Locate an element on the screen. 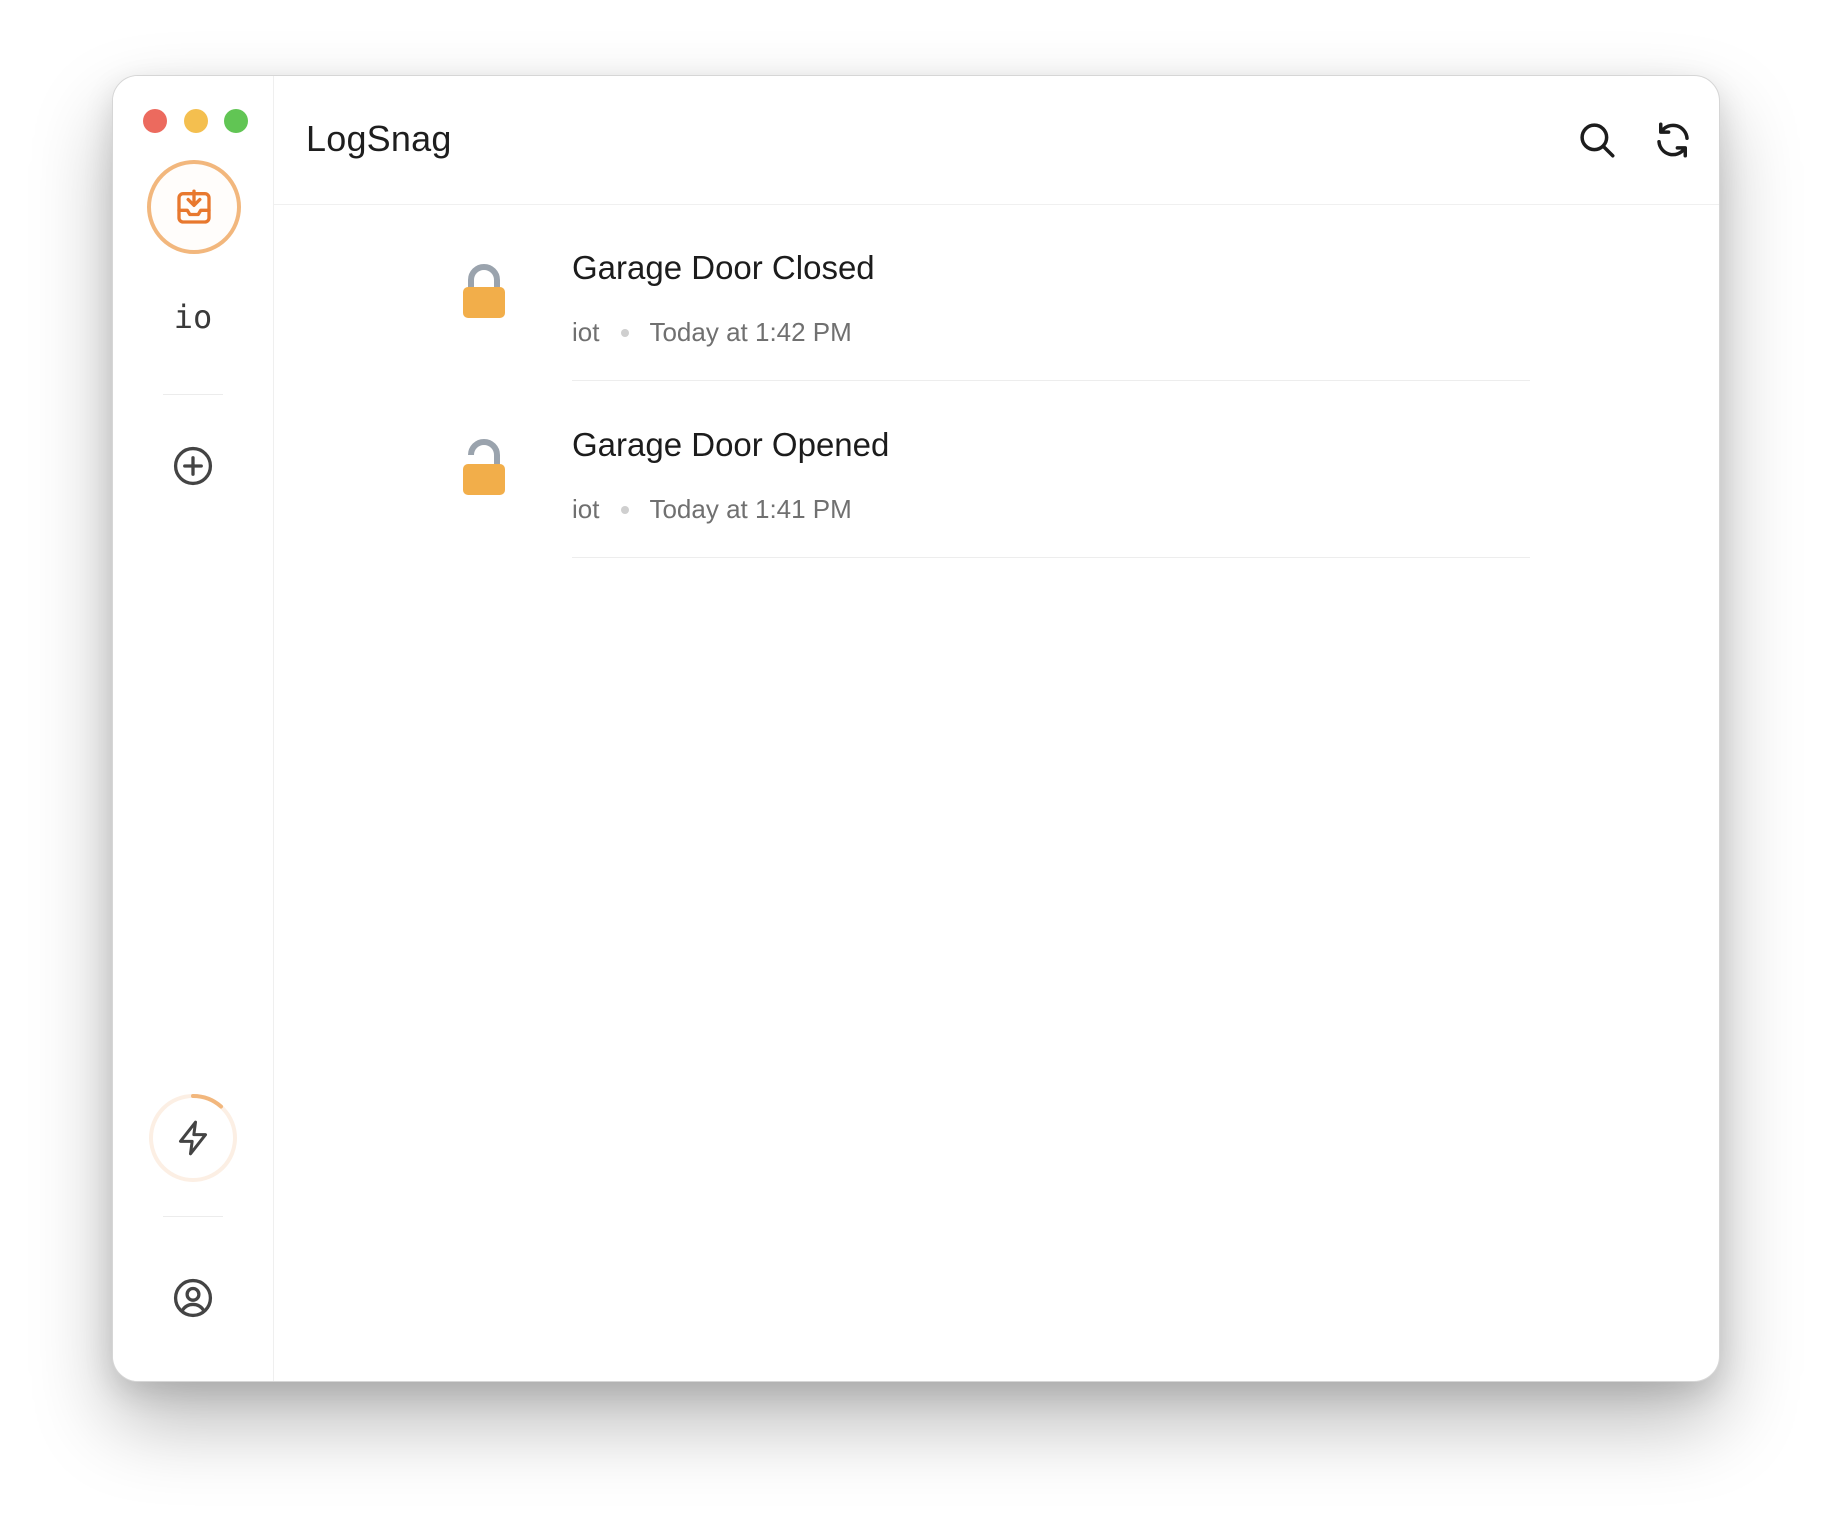 This screenshot has width=1824, height=1524. usage-progress-ring is located at coordinates (193, 1137).